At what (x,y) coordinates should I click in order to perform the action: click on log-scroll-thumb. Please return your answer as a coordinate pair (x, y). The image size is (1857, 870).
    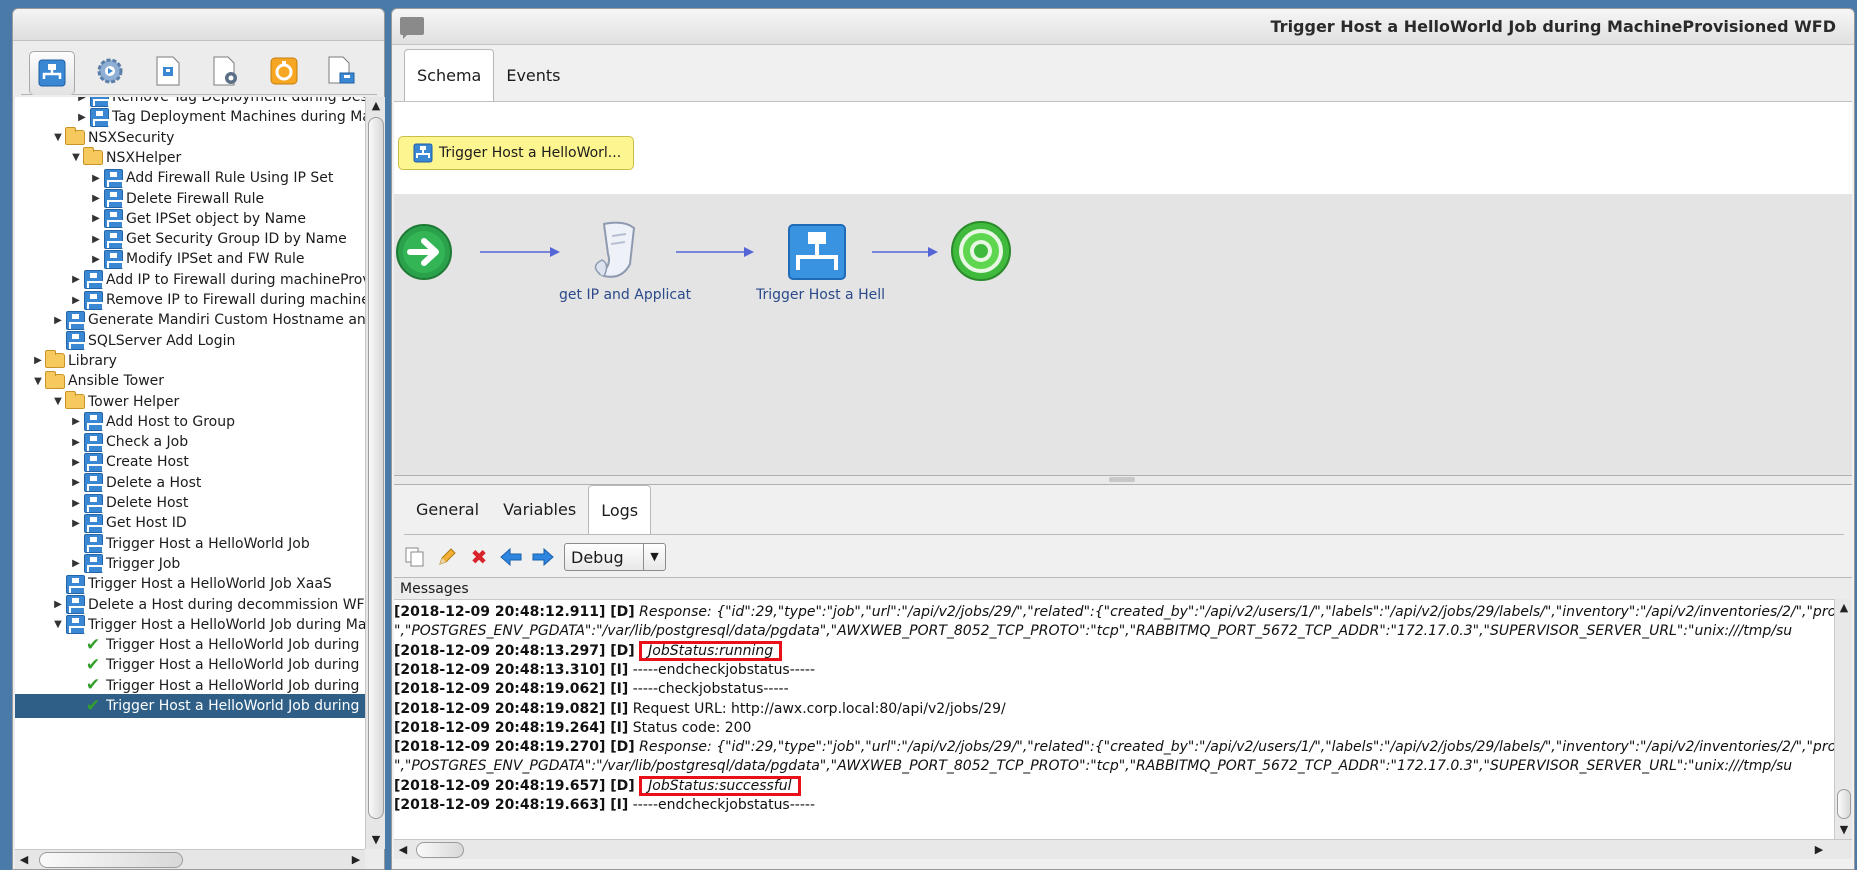
    Looking at the image, I should click on (1844, 804).